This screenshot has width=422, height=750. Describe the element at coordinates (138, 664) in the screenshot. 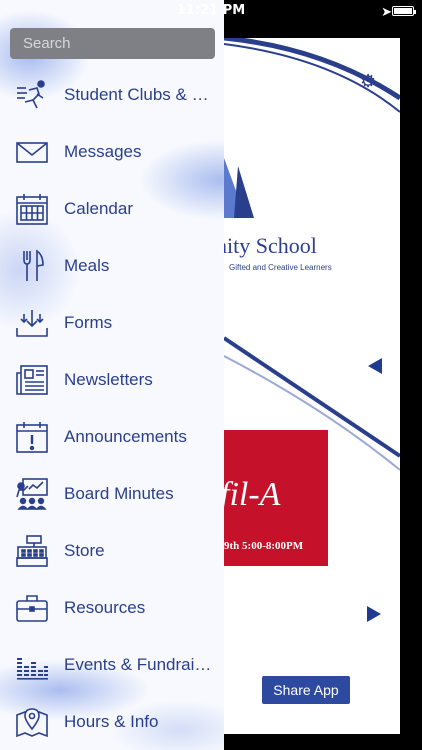

I see `menu-label: Events & Fundraisers` at that location.